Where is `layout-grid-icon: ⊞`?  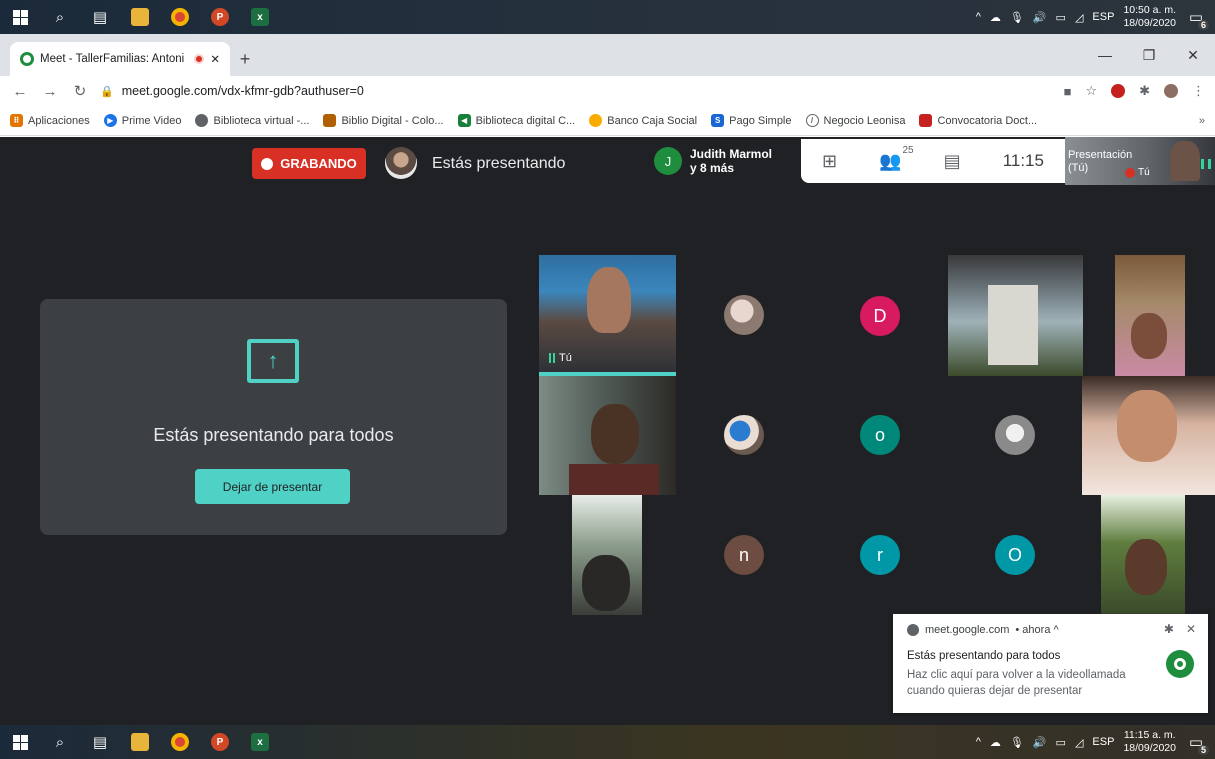 layout-grid-icon: ⊞ is located at coordinates (829, 161).